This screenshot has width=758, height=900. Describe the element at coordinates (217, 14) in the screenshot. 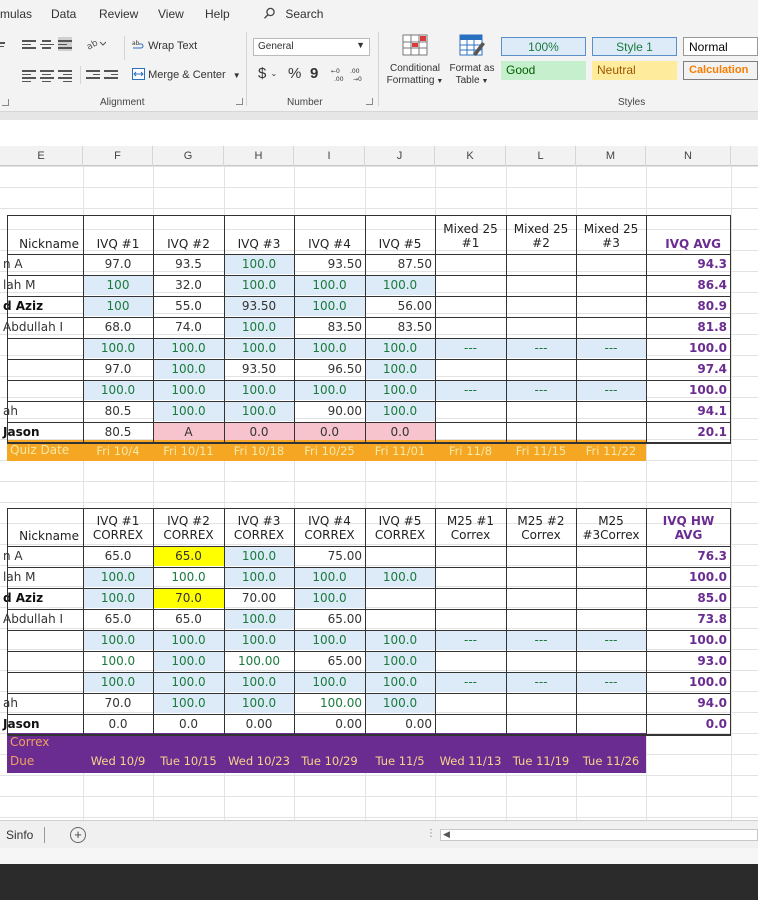

I see `menu-help: Help` at that location.